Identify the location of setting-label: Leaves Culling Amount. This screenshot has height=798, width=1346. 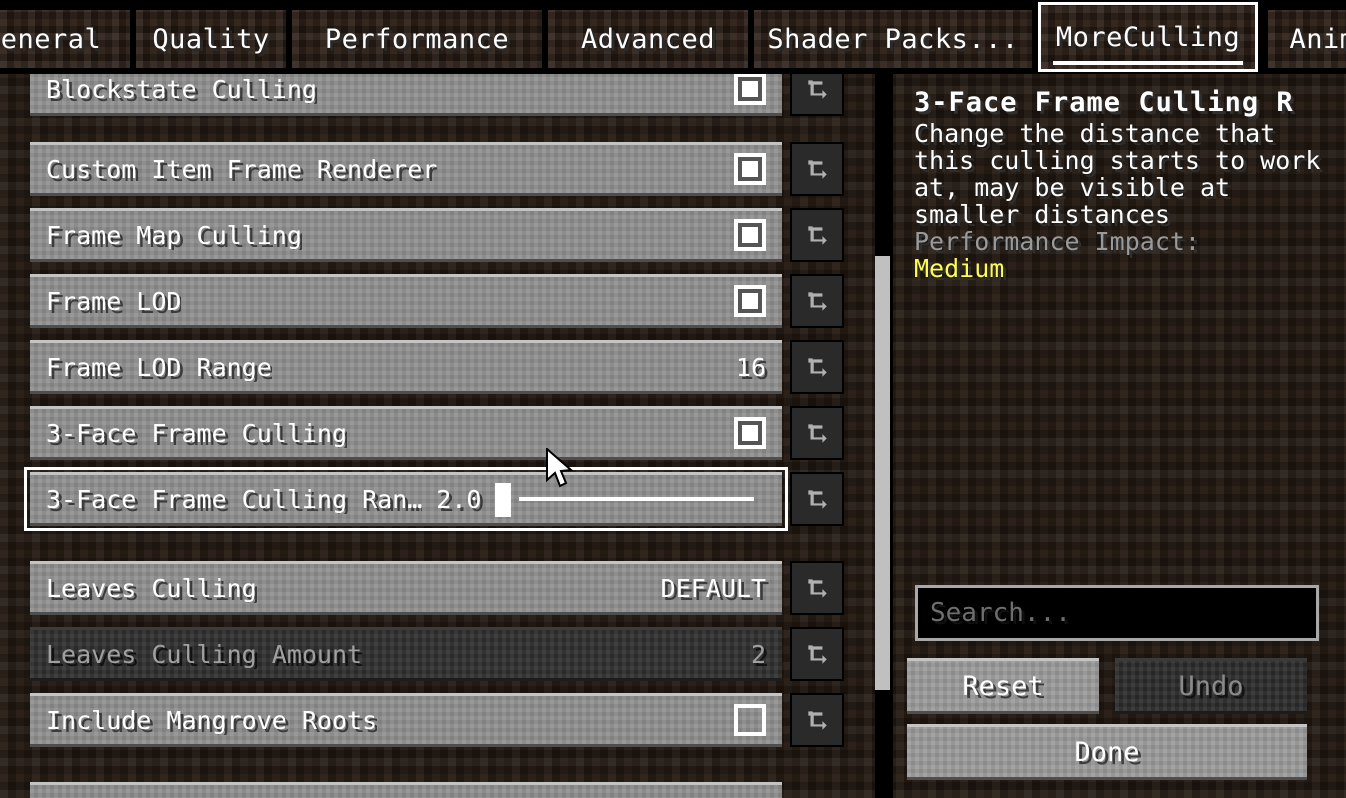
(204, 654).